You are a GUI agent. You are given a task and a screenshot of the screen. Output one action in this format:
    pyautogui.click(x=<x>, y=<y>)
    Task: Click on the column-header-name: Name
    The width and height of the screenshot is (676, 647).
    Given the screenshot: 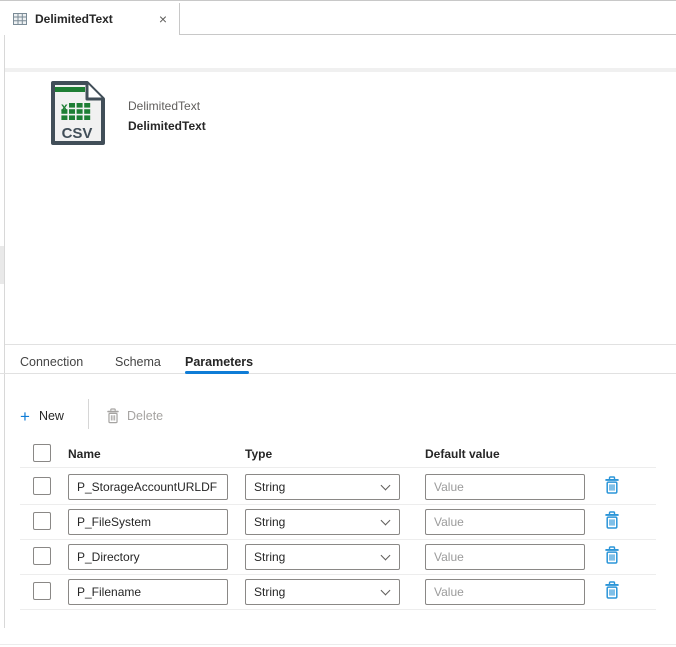 What is the action you would take?
    pyautogui.click(x=84, y=454)
    